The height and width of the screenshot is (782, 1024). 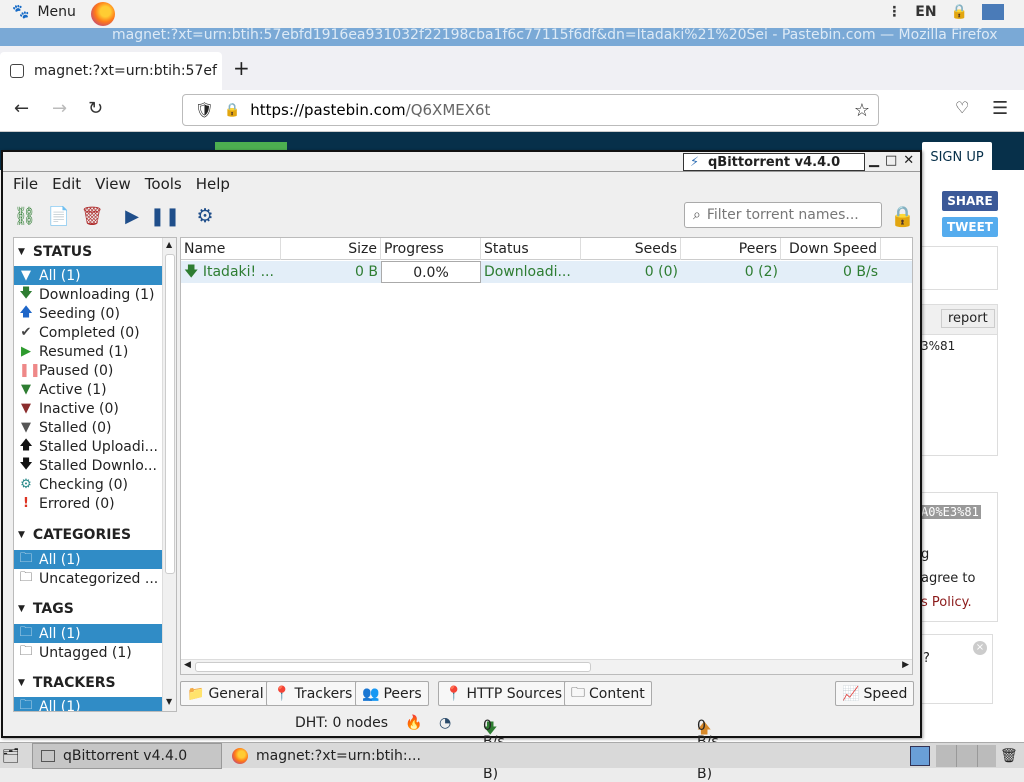 What do you see at coordinates (26, 332) in the screenshot?
I see `check-icon: ✔` at bounding box center [26, 332].